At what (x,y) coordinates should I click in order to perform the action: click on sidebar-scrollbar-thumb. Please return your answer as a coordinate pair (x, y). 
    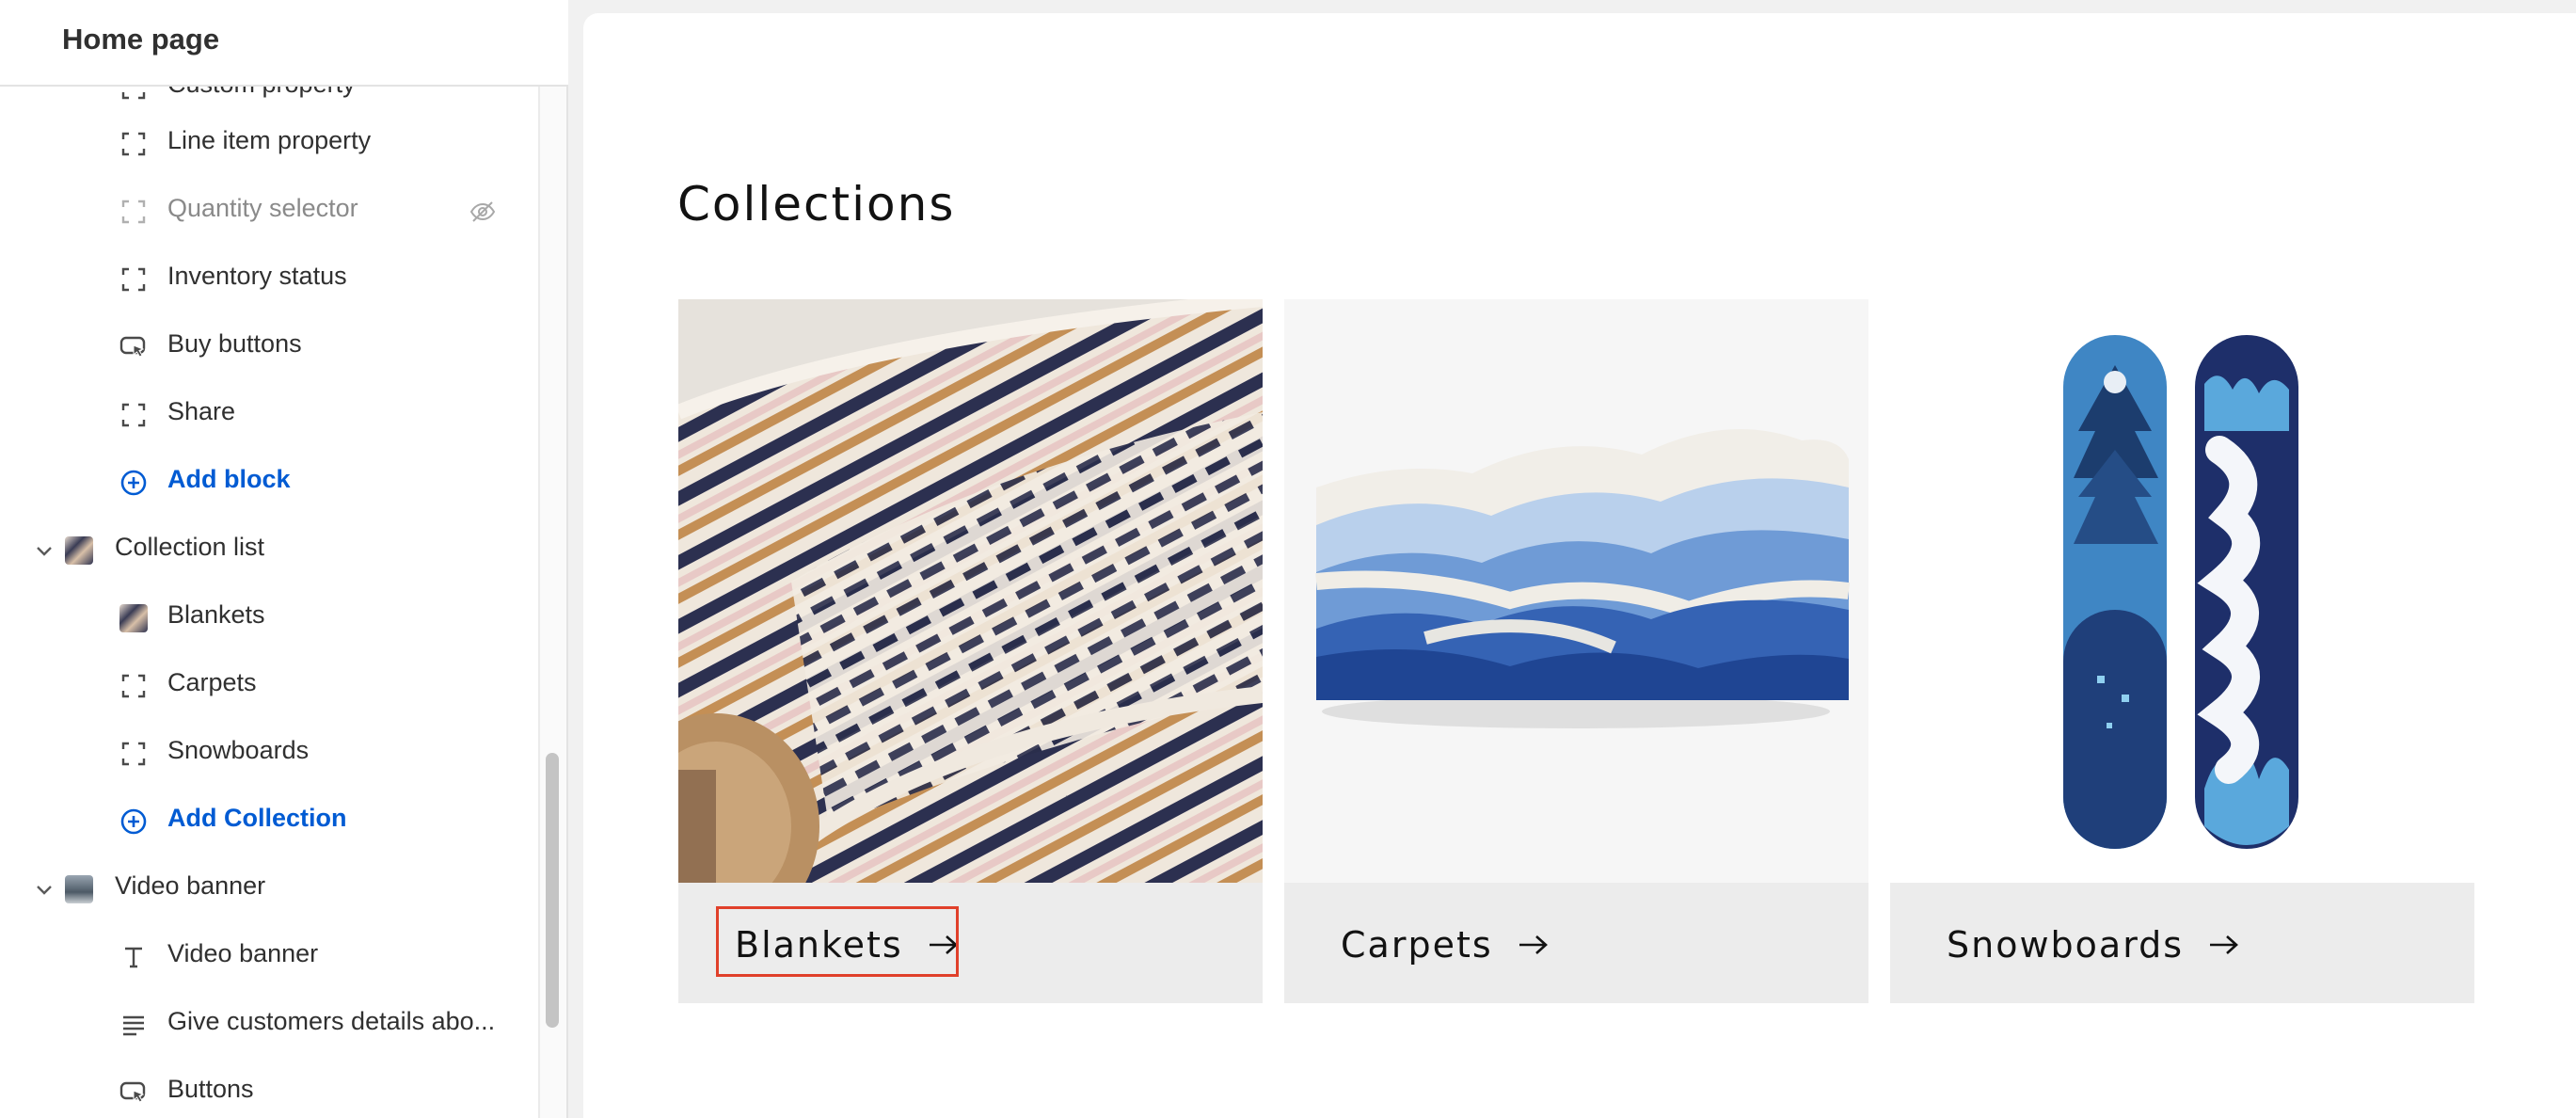
    Looking at the image, I should click on (552, 890).